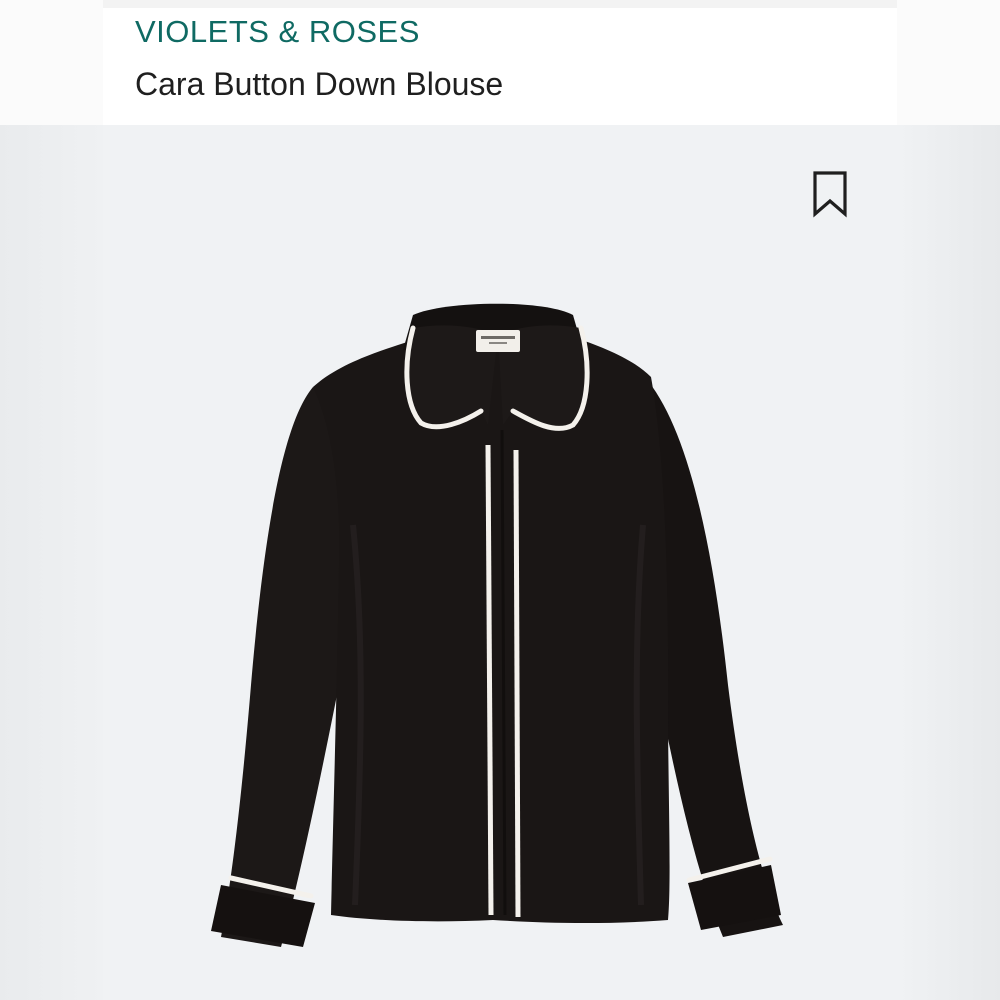 The width and height of the screenshot is (1000, 1000). What do you see at coordinates (948, 62) in the screenshot?
I see `right-margin` at bounding box center [948, 62].